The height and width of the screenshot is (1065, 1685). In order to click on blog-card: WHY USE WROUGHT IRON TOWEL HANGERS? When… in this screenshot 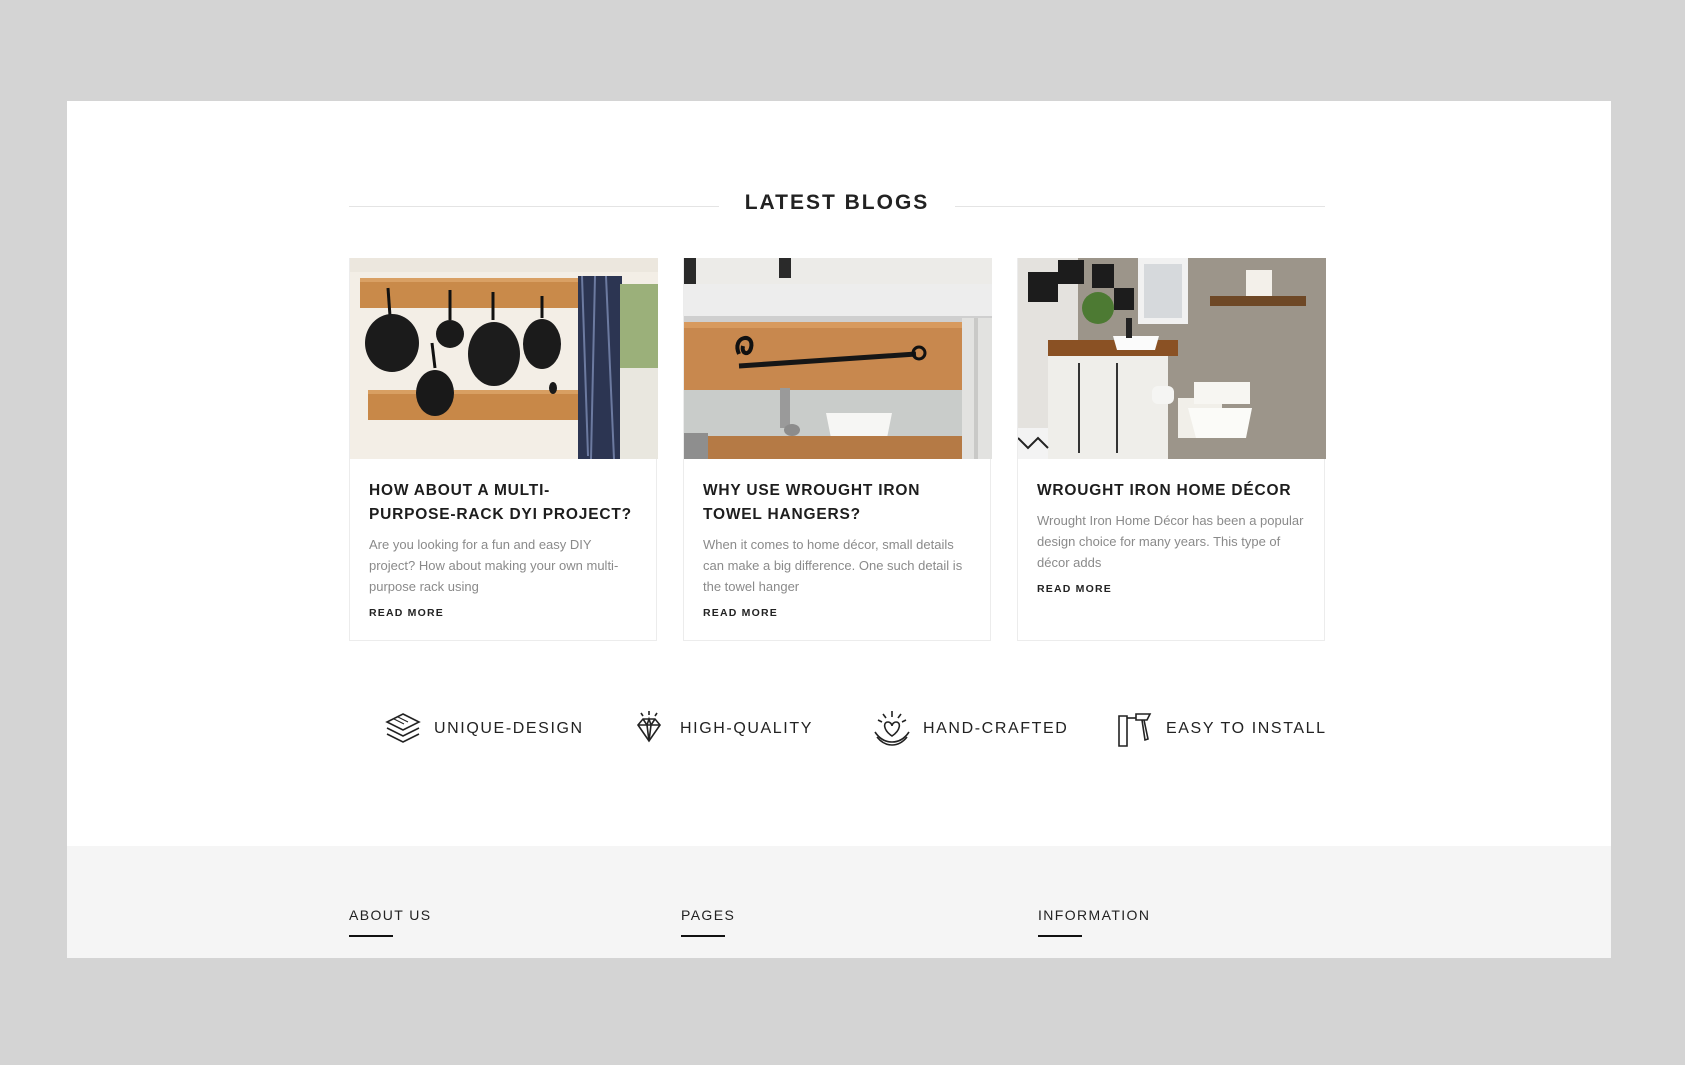, I will do `click(837, 449)`.